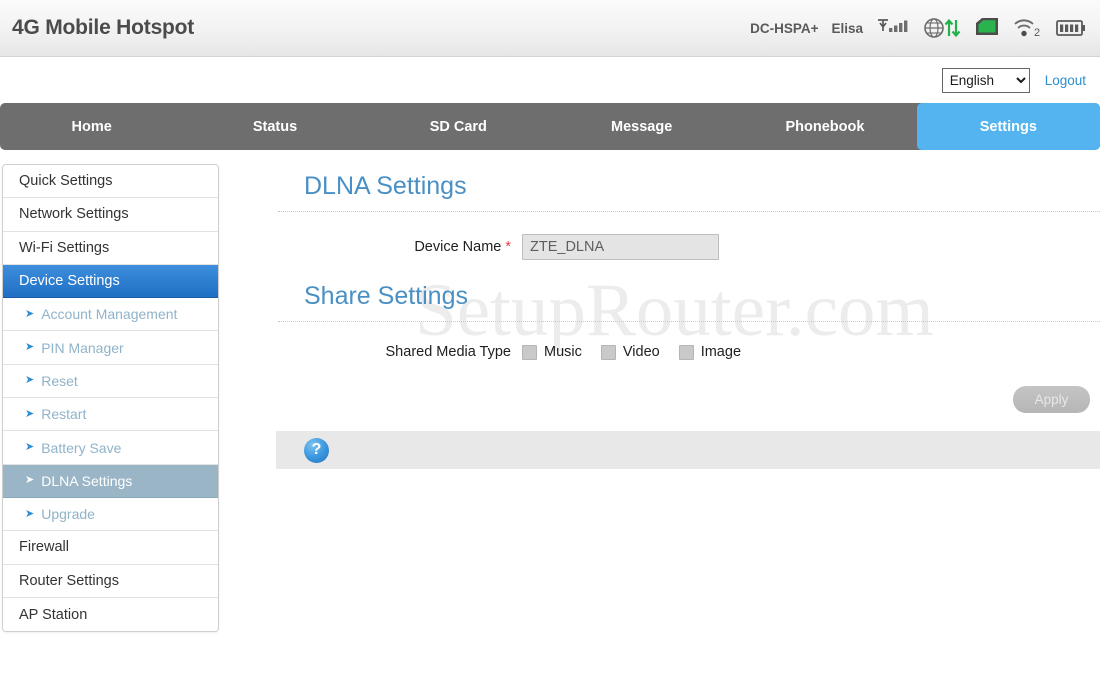 This screenshot has width=1100, height=697. What do you see at coordinates (462, 247) in the screenshot?
I see `device-name-label: Device Name *` at bounding box center [462, 247].